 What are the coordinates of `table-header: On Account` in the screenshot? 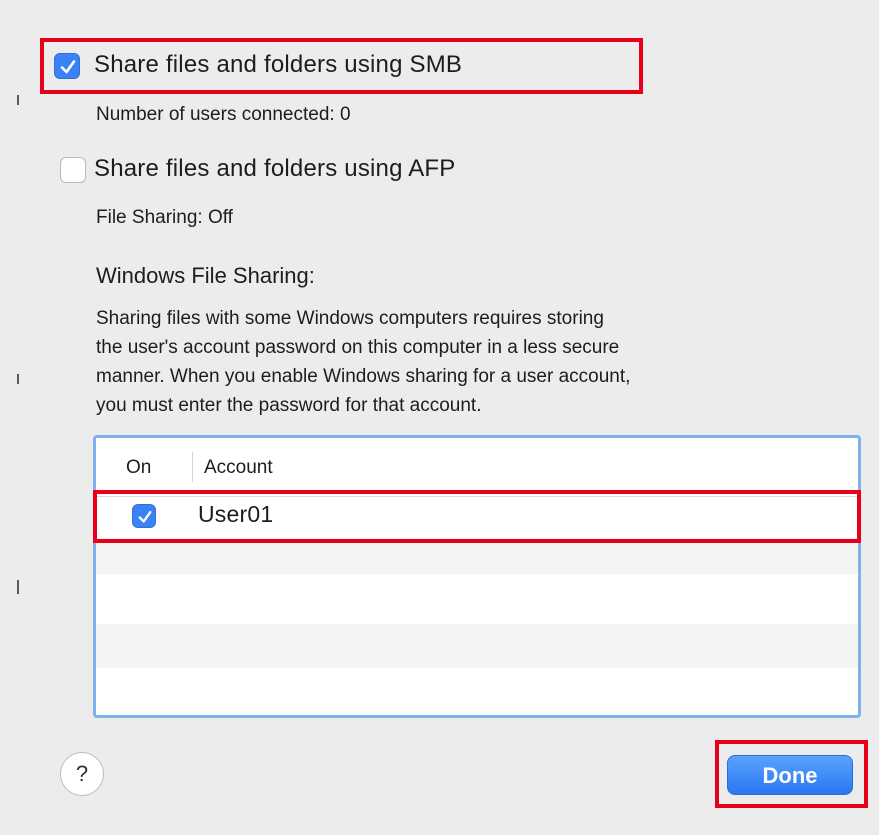 It's located at (477, 467).